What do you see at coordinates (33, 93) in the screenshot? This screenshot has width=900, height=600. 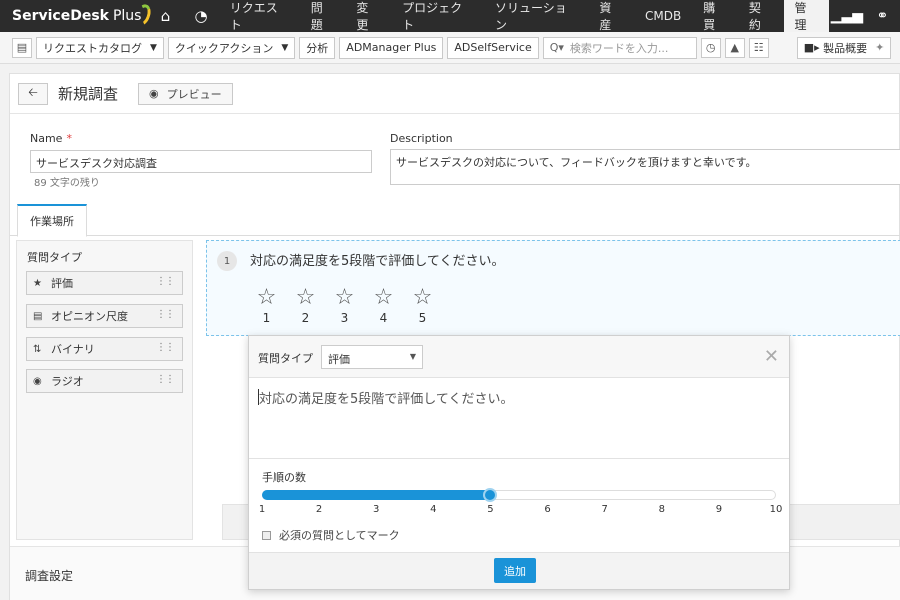 I see `back-button: 🡠` at bounding box center [33, 93].